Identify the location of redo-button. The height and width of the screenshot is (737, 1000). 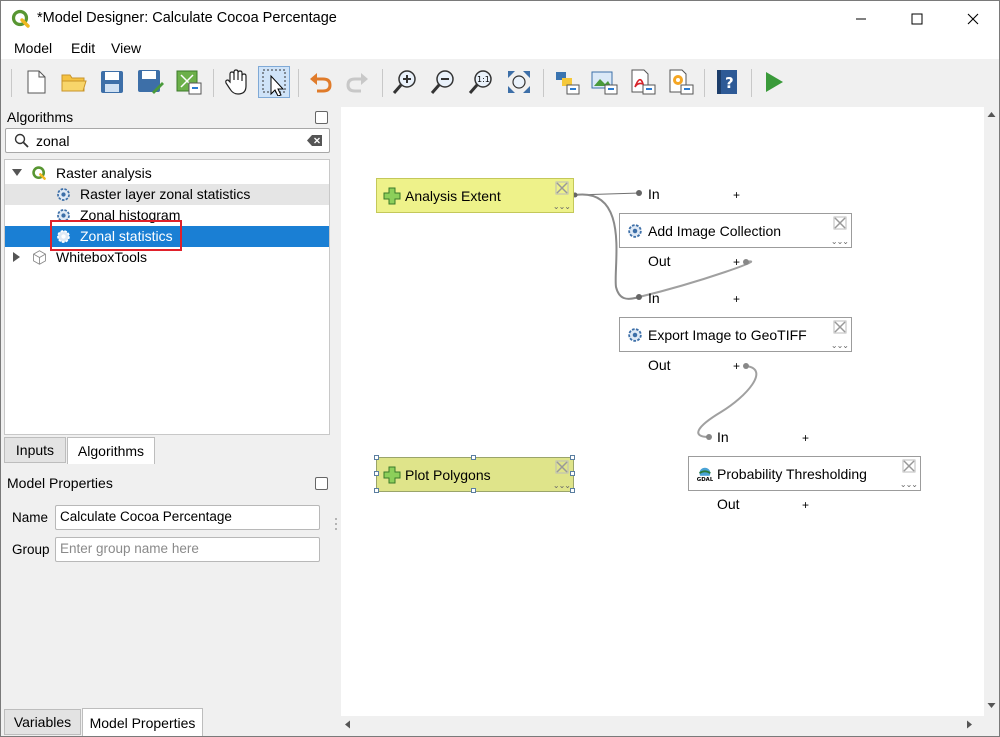
(358, 82).